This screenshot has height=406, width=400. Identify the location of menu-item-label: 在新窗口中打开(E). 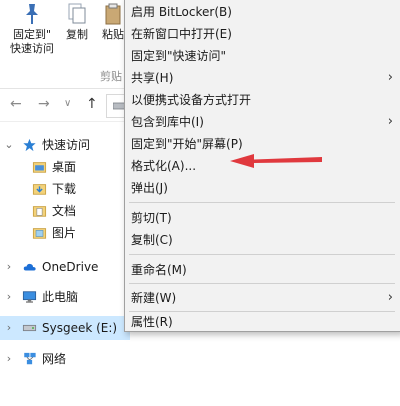
(181, 34).